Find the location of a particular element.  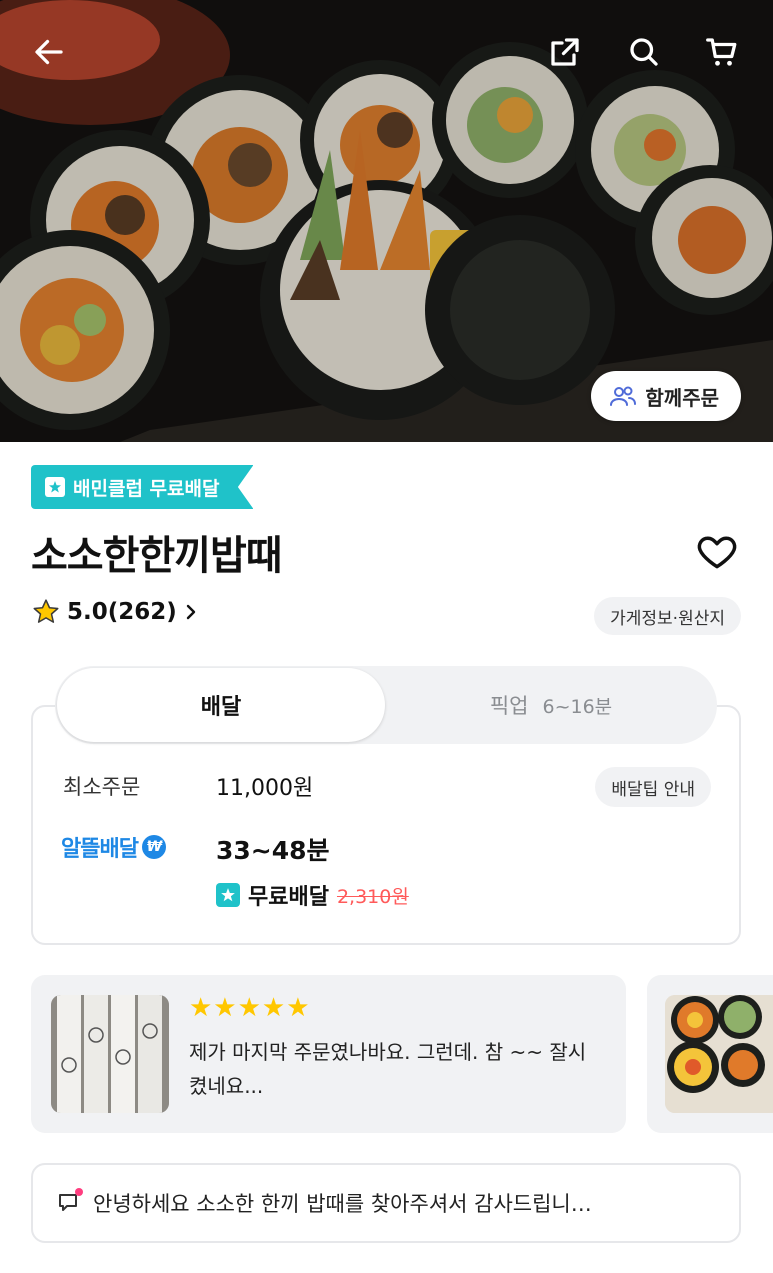

delivery-type-label: 알뜰배달 is located at coordinates (100, 849).